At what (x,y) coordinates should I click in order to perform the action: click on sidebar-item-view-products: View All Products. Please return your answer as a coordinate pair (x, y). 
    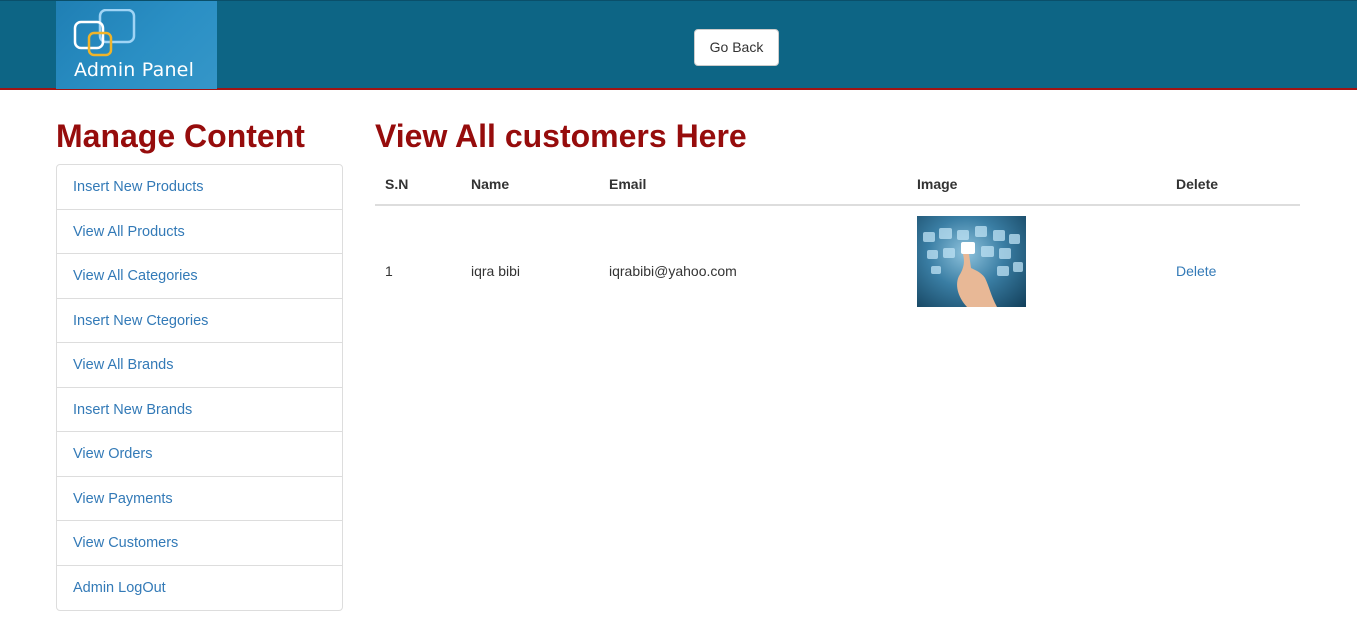
    Looking at the image, I should click on (199, 232).